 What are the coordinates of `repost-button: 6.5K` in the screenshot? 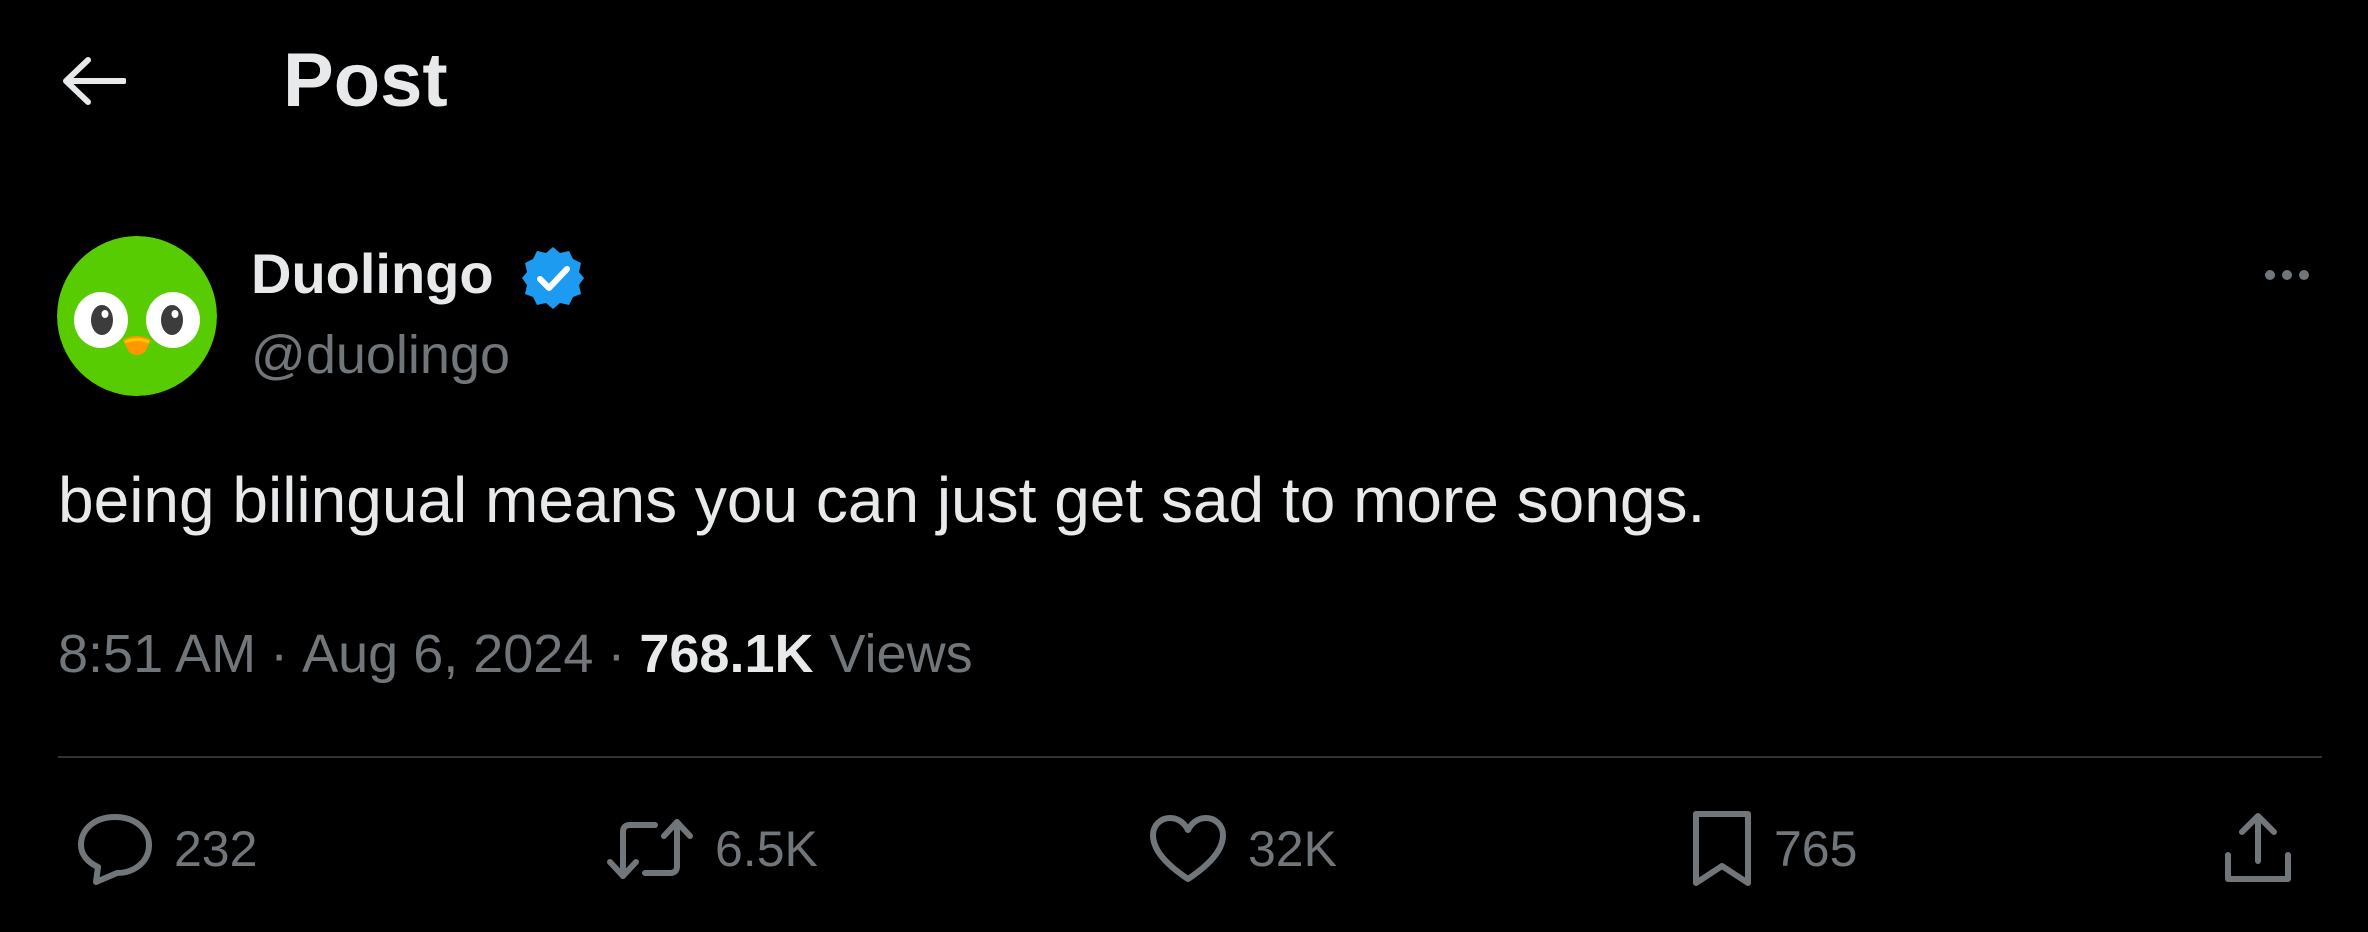 It's located at (711, 849).